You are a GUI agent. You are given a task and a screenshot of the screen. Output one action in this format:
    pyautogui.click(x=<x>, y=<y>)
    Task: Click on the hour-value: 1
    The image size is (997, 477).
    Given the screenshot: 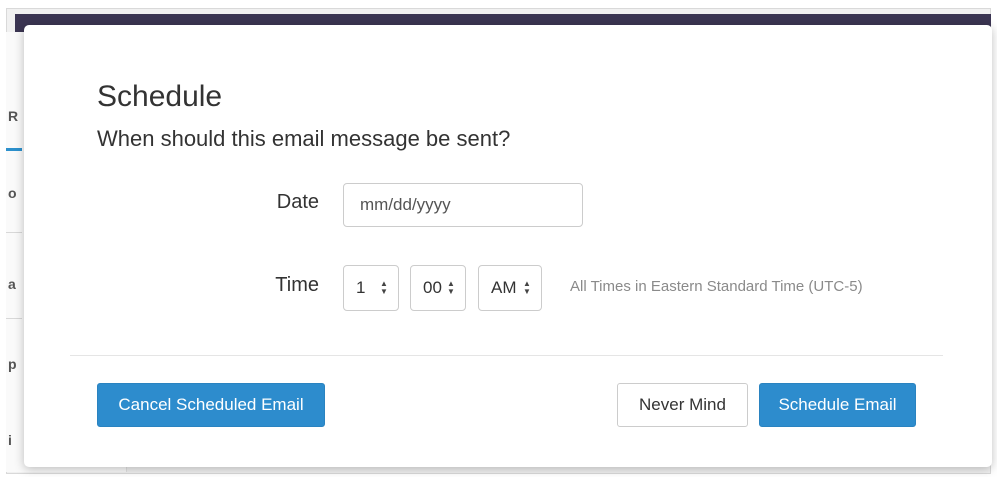 What is the action you would take?
    pyautogui.click(x=361, y=287)
    